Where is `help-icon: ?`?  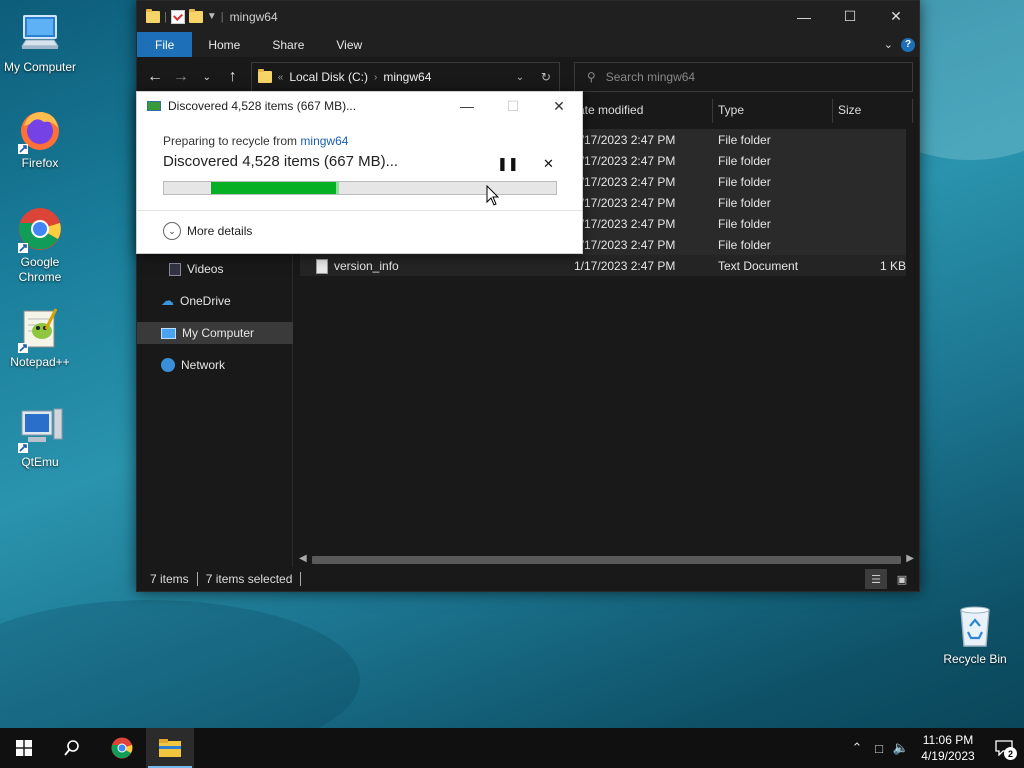 help-icon: ? is located at coordinates (908, 44).